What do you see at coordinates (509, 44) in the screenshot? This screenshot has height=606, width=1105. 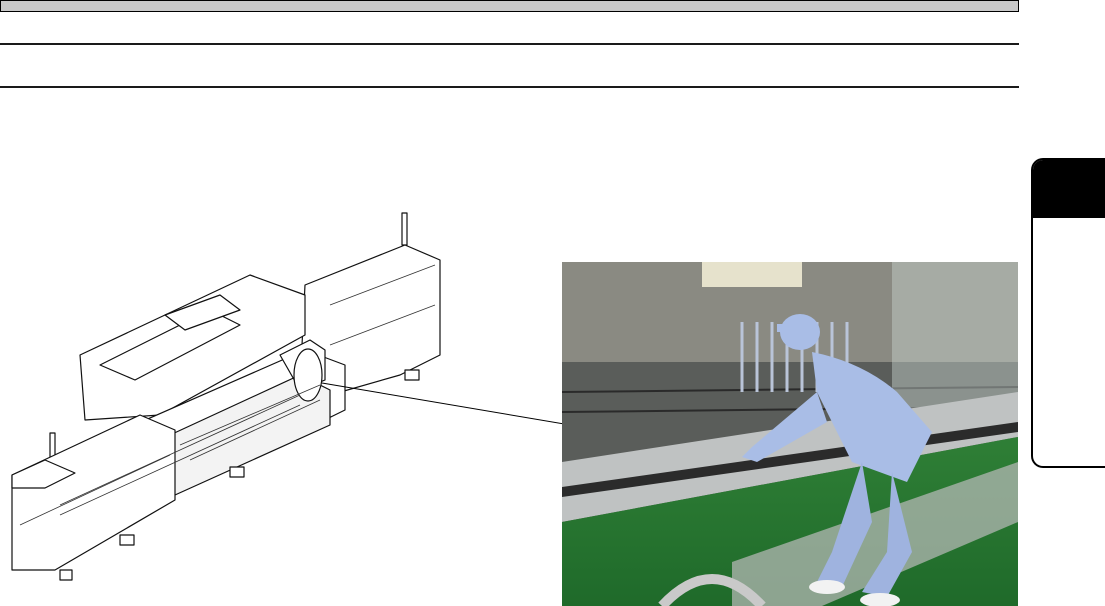 I see `header-rule-top` at bounding box center [509, 44].